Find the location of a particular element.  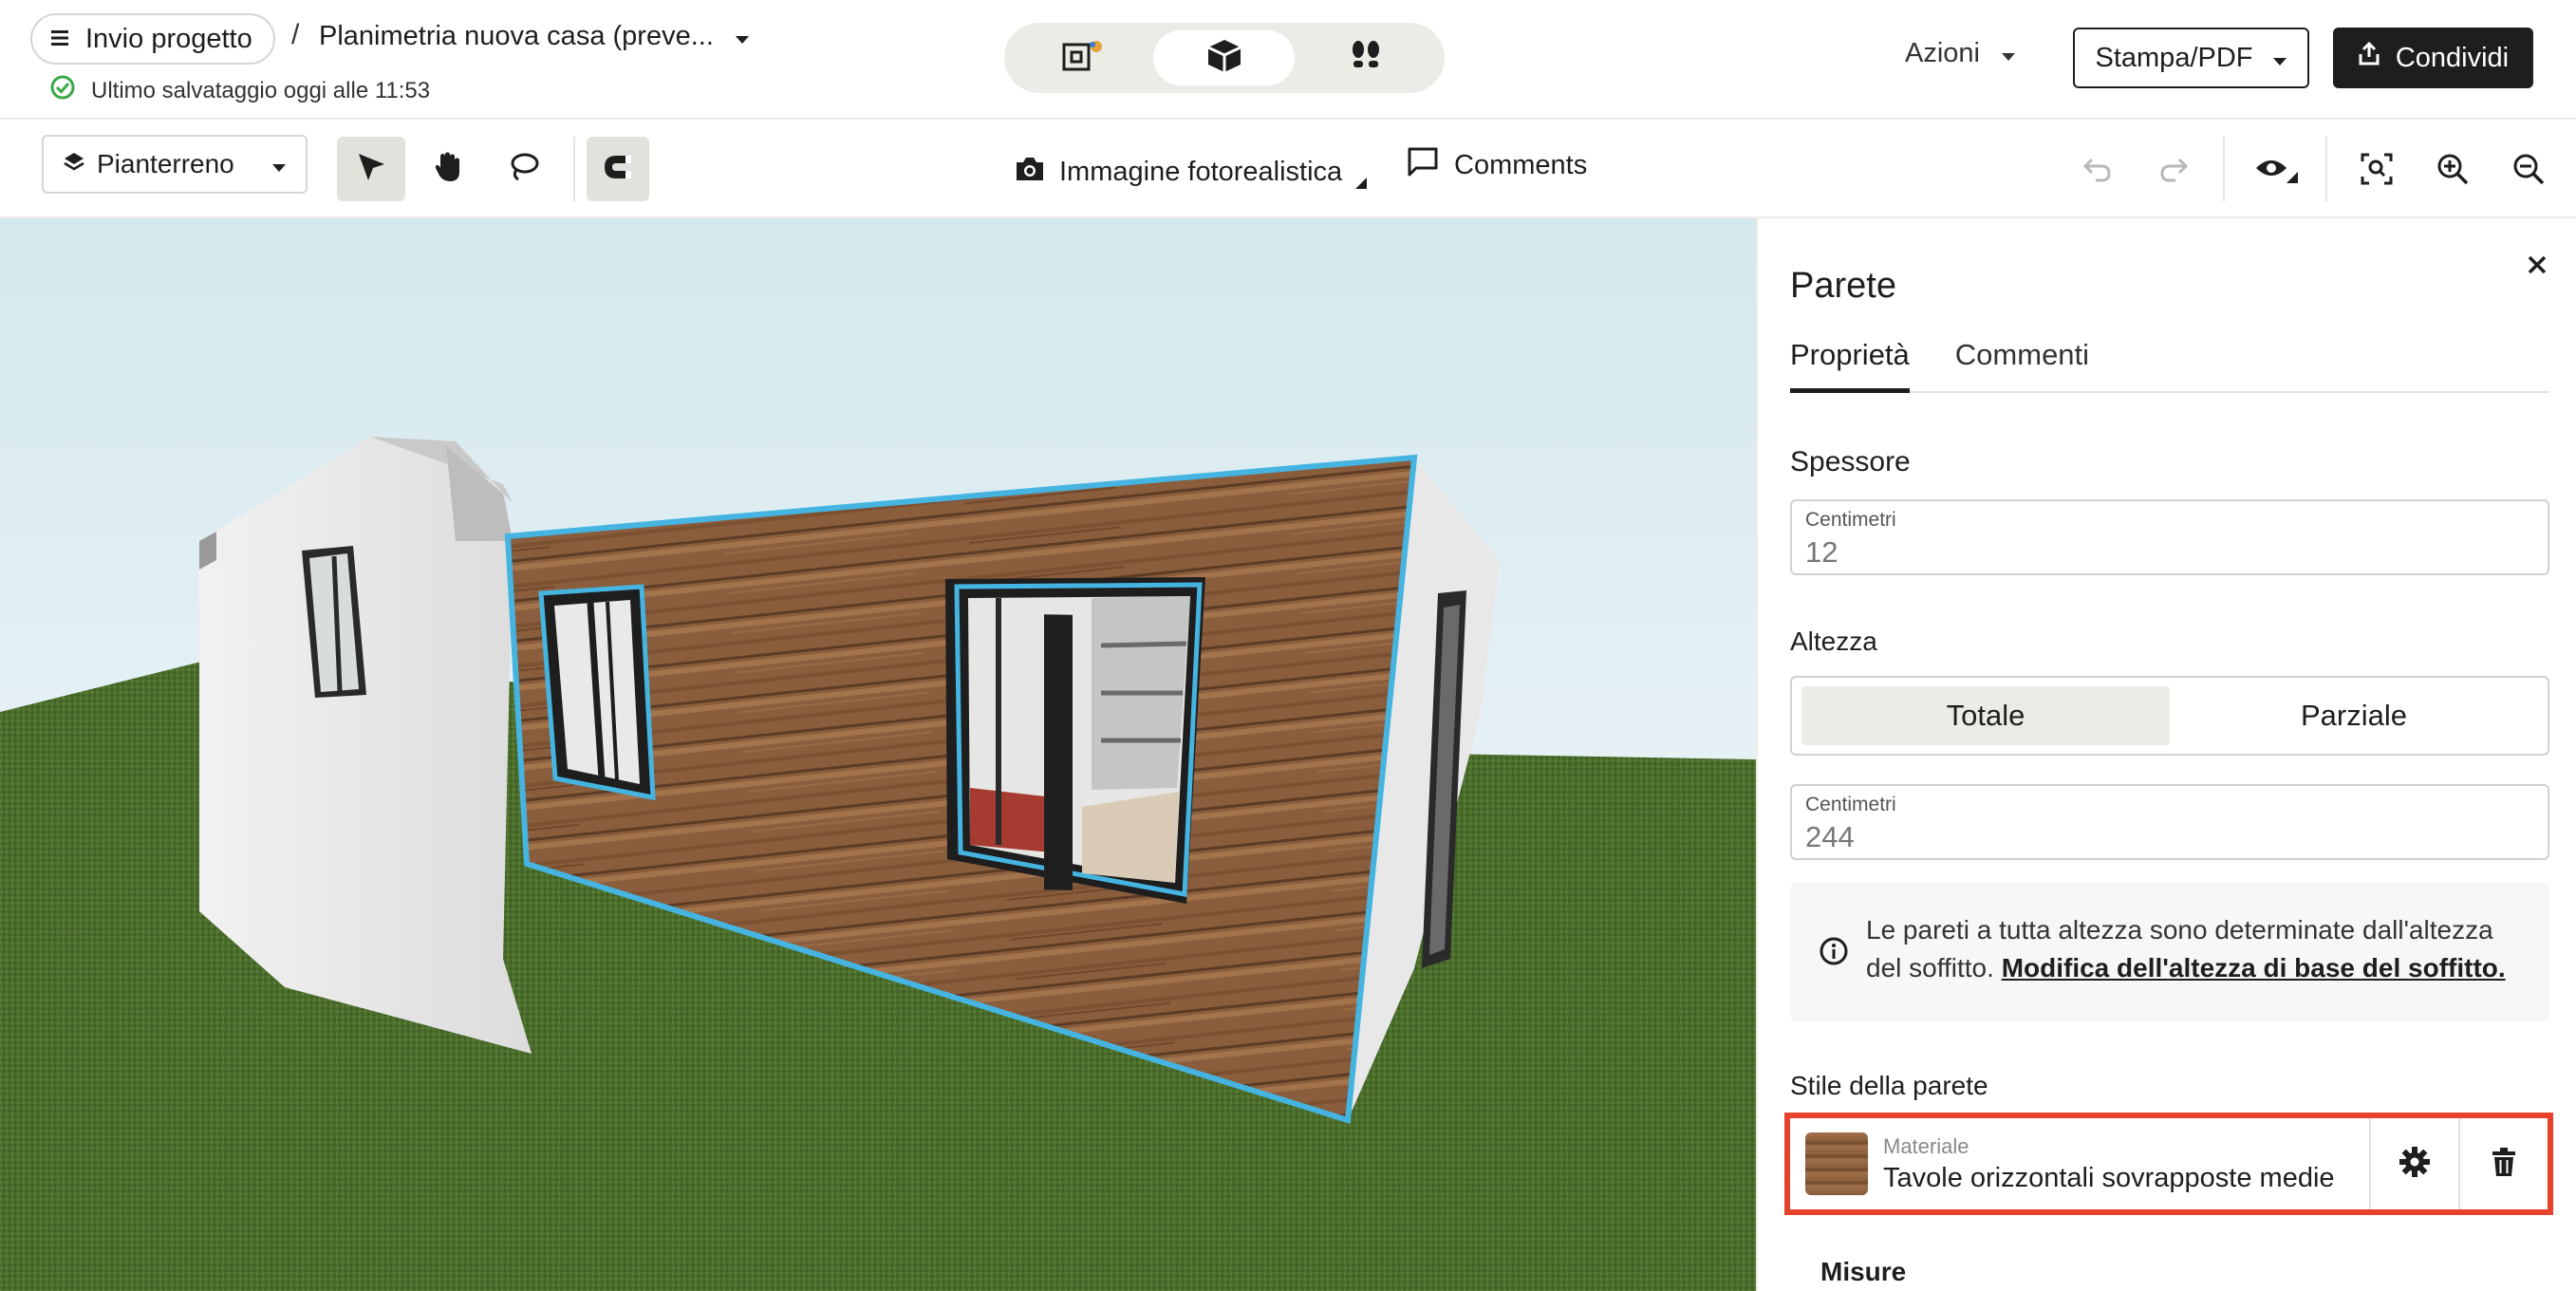

trash-icon is located at coordinates (2504, 1164).